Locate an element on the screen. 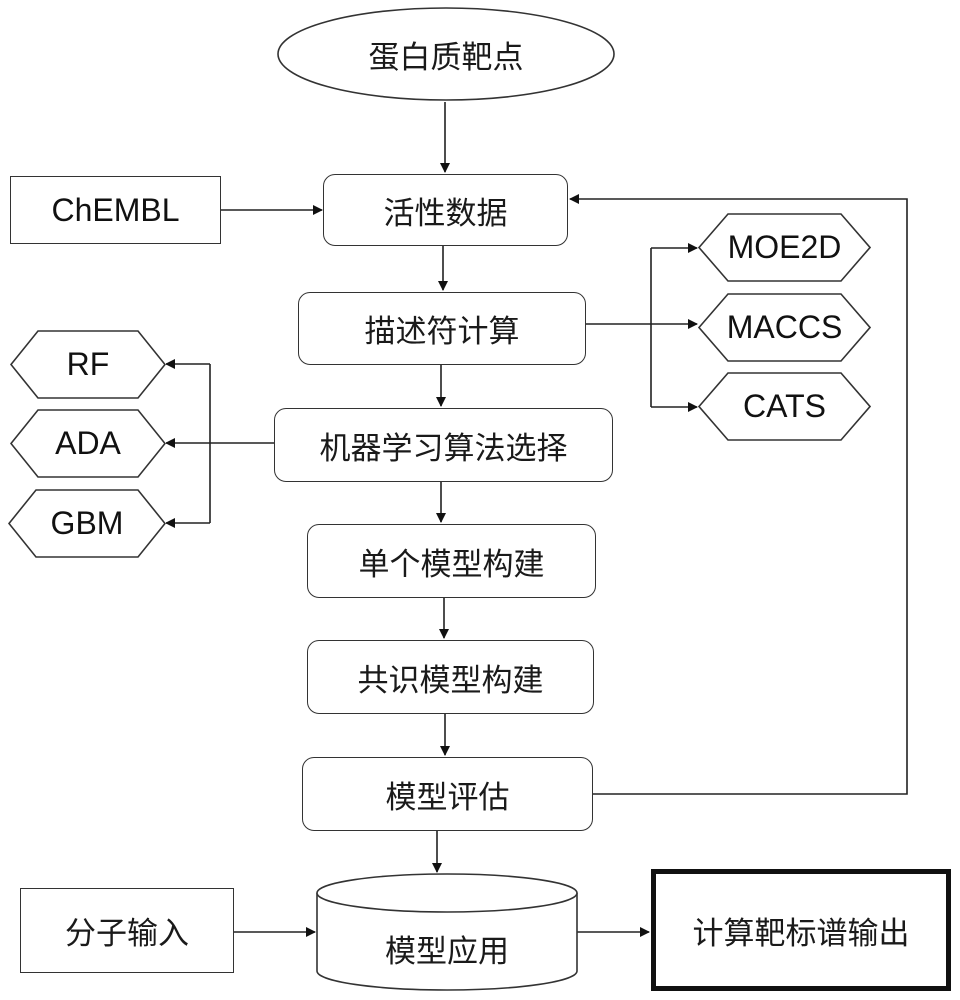  activity-data-box: 活性数据 is located at coordinates (445, 210).